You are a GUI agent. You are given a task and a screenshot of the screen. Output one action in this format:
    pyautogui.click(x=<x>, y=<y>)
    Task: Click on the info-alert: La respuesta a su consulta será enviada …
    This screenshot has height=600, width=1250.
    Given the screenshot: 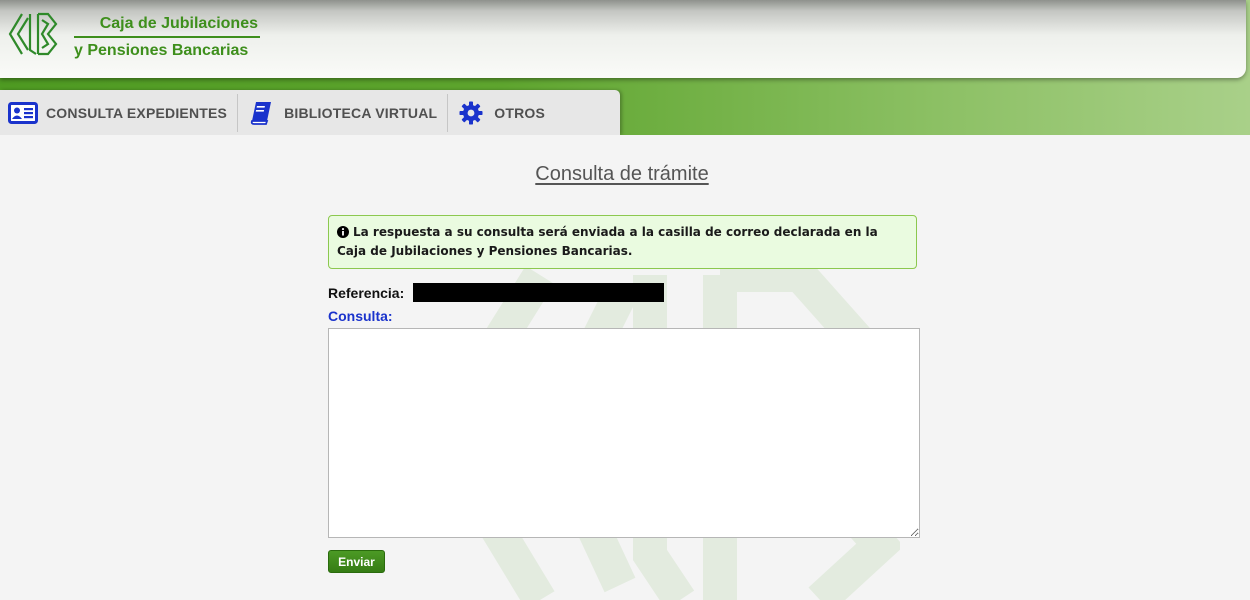 What is the action you would take?
    pyautogui.click(x=622, y=242)
    